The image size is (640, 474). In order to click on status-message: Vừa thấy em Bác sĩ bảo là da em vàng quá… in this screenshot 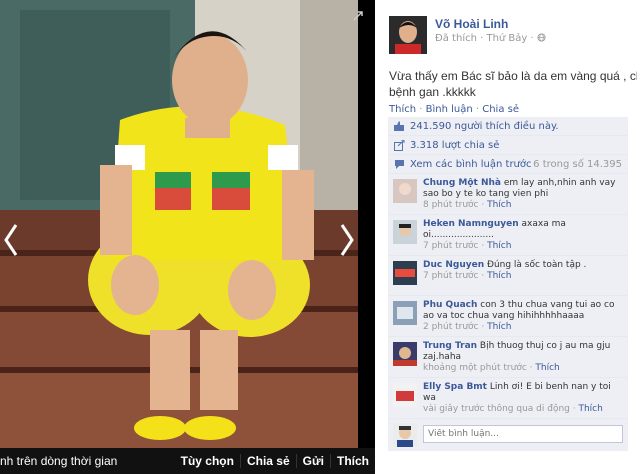, I will do `click(513, 84)`.